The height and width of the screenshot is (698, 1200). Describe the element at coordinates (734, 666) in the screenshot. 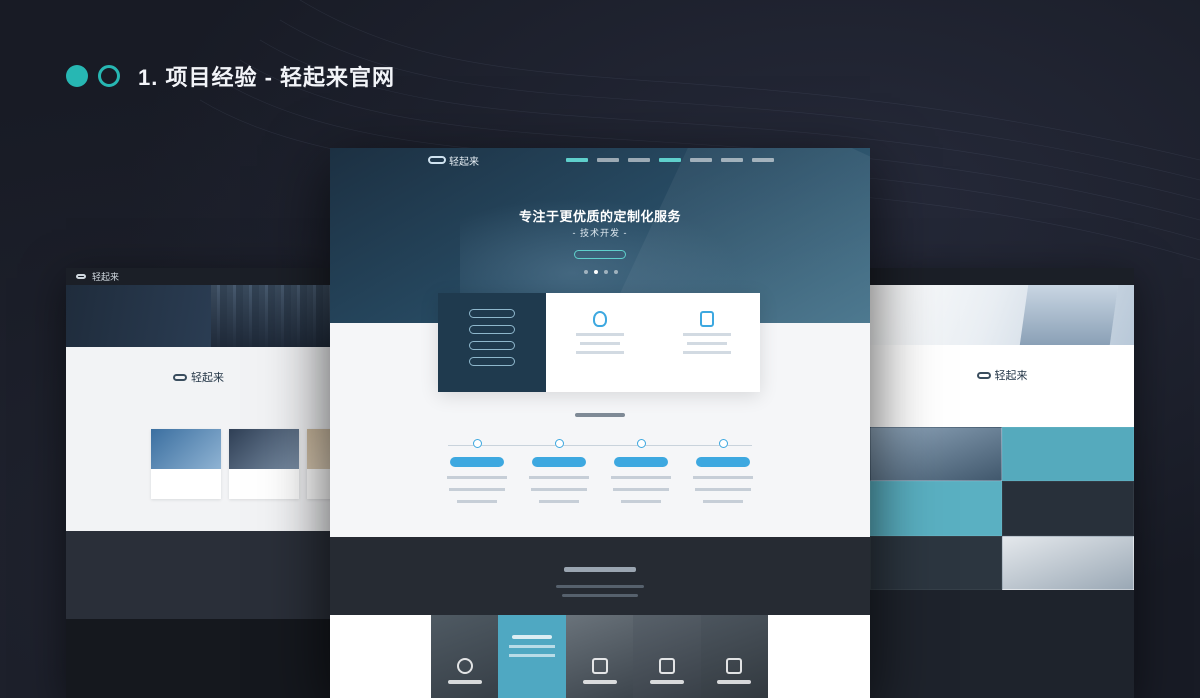

I see `apps-grid-icon` at that location.